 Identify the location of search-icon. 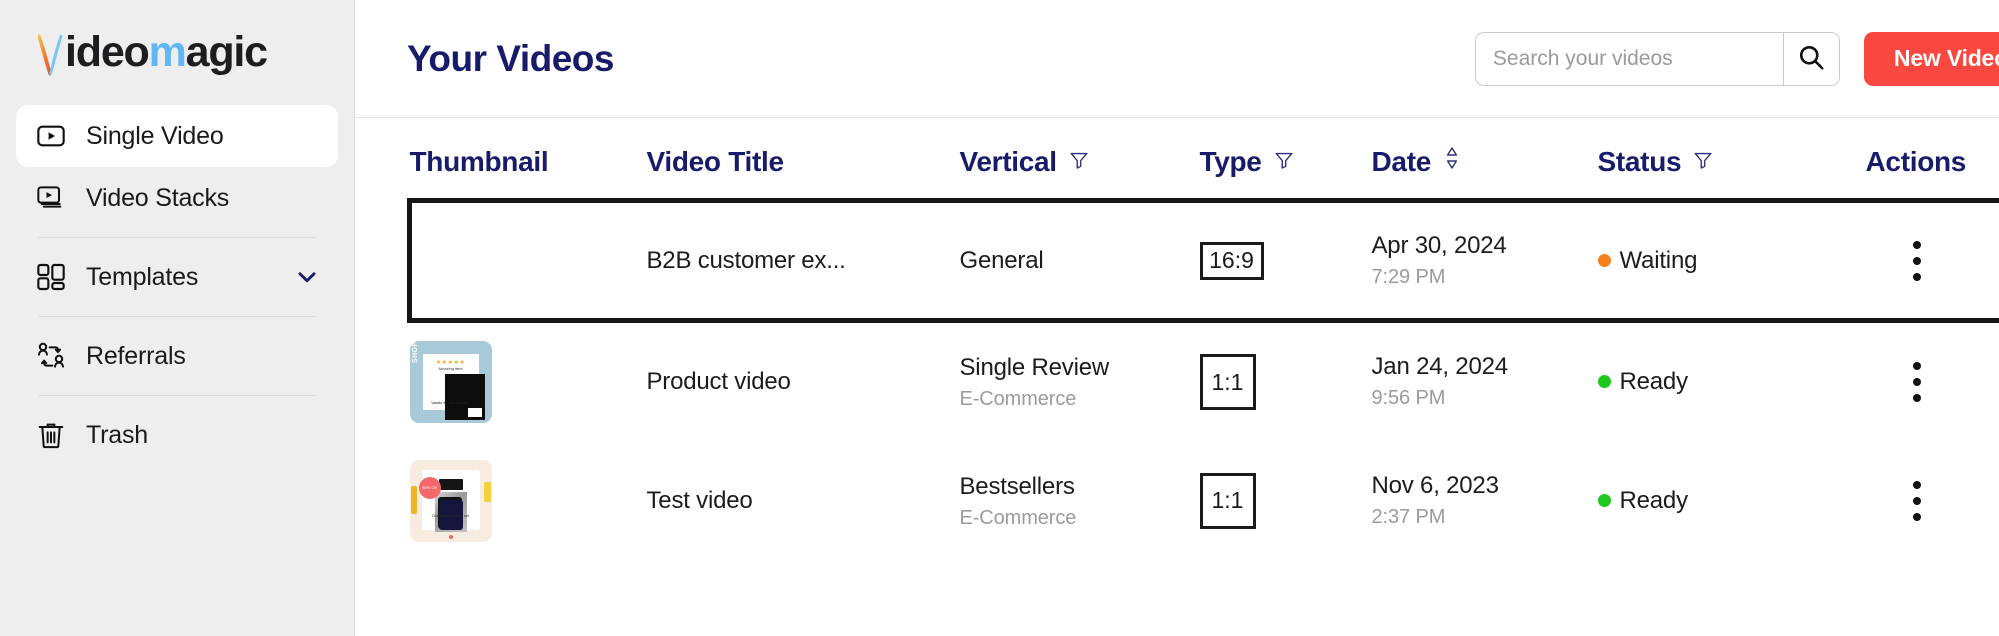
(1811, 58).